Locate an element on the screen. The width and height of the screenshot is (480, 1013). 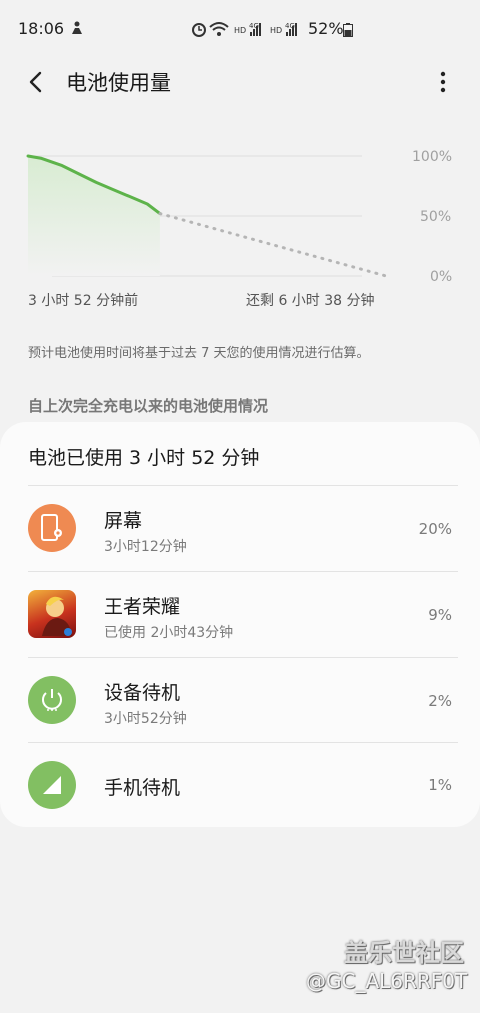
power-icon is located at coordinates (52, 700).